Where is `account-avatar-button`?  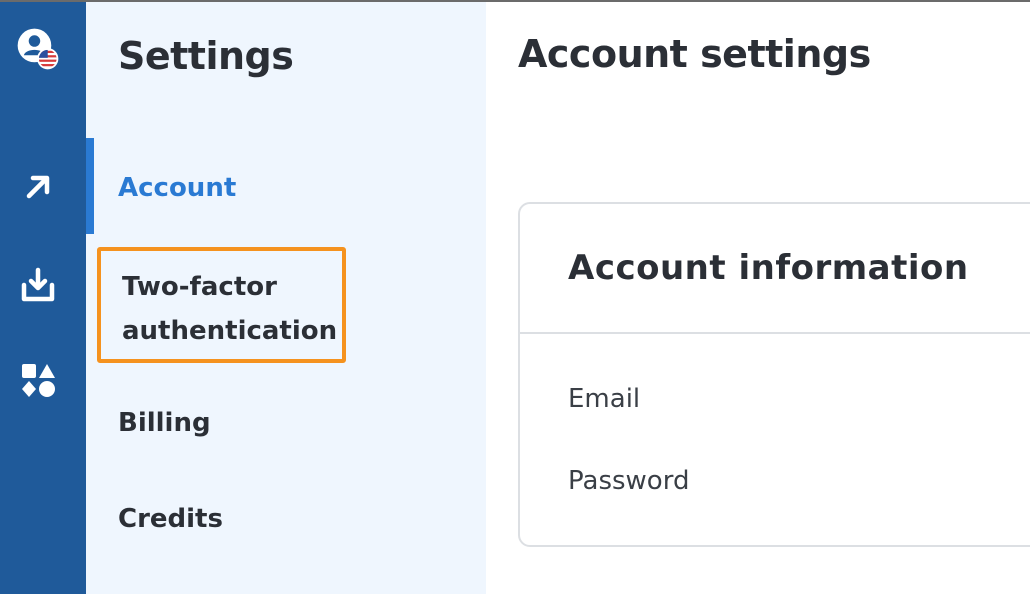
account-avatar-button is located at coordinates (38, 49).